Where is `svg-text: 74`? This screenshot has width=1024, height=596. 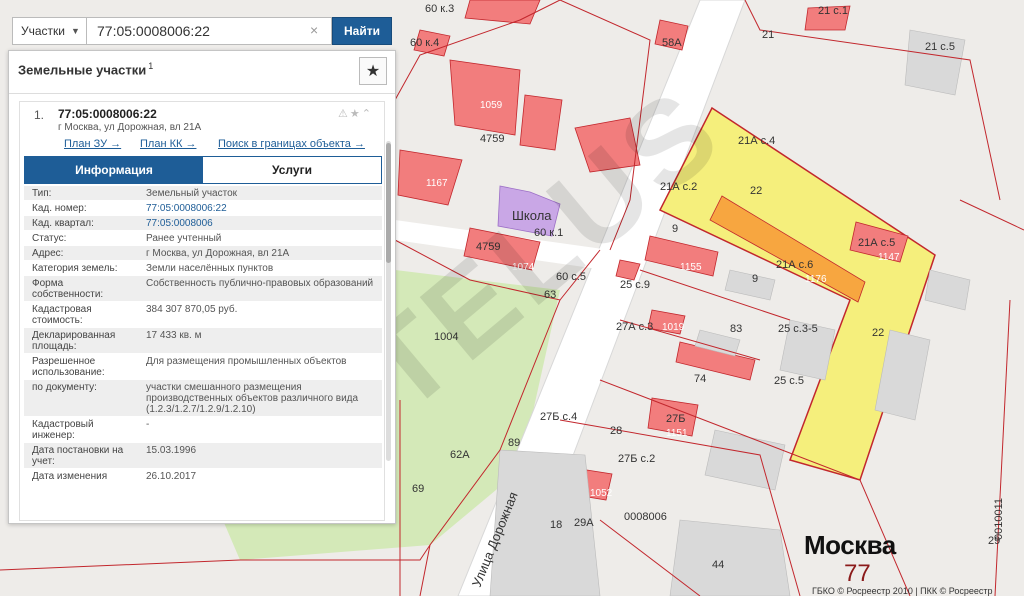 svg-text: 74 is located at coordinates (700, 379).